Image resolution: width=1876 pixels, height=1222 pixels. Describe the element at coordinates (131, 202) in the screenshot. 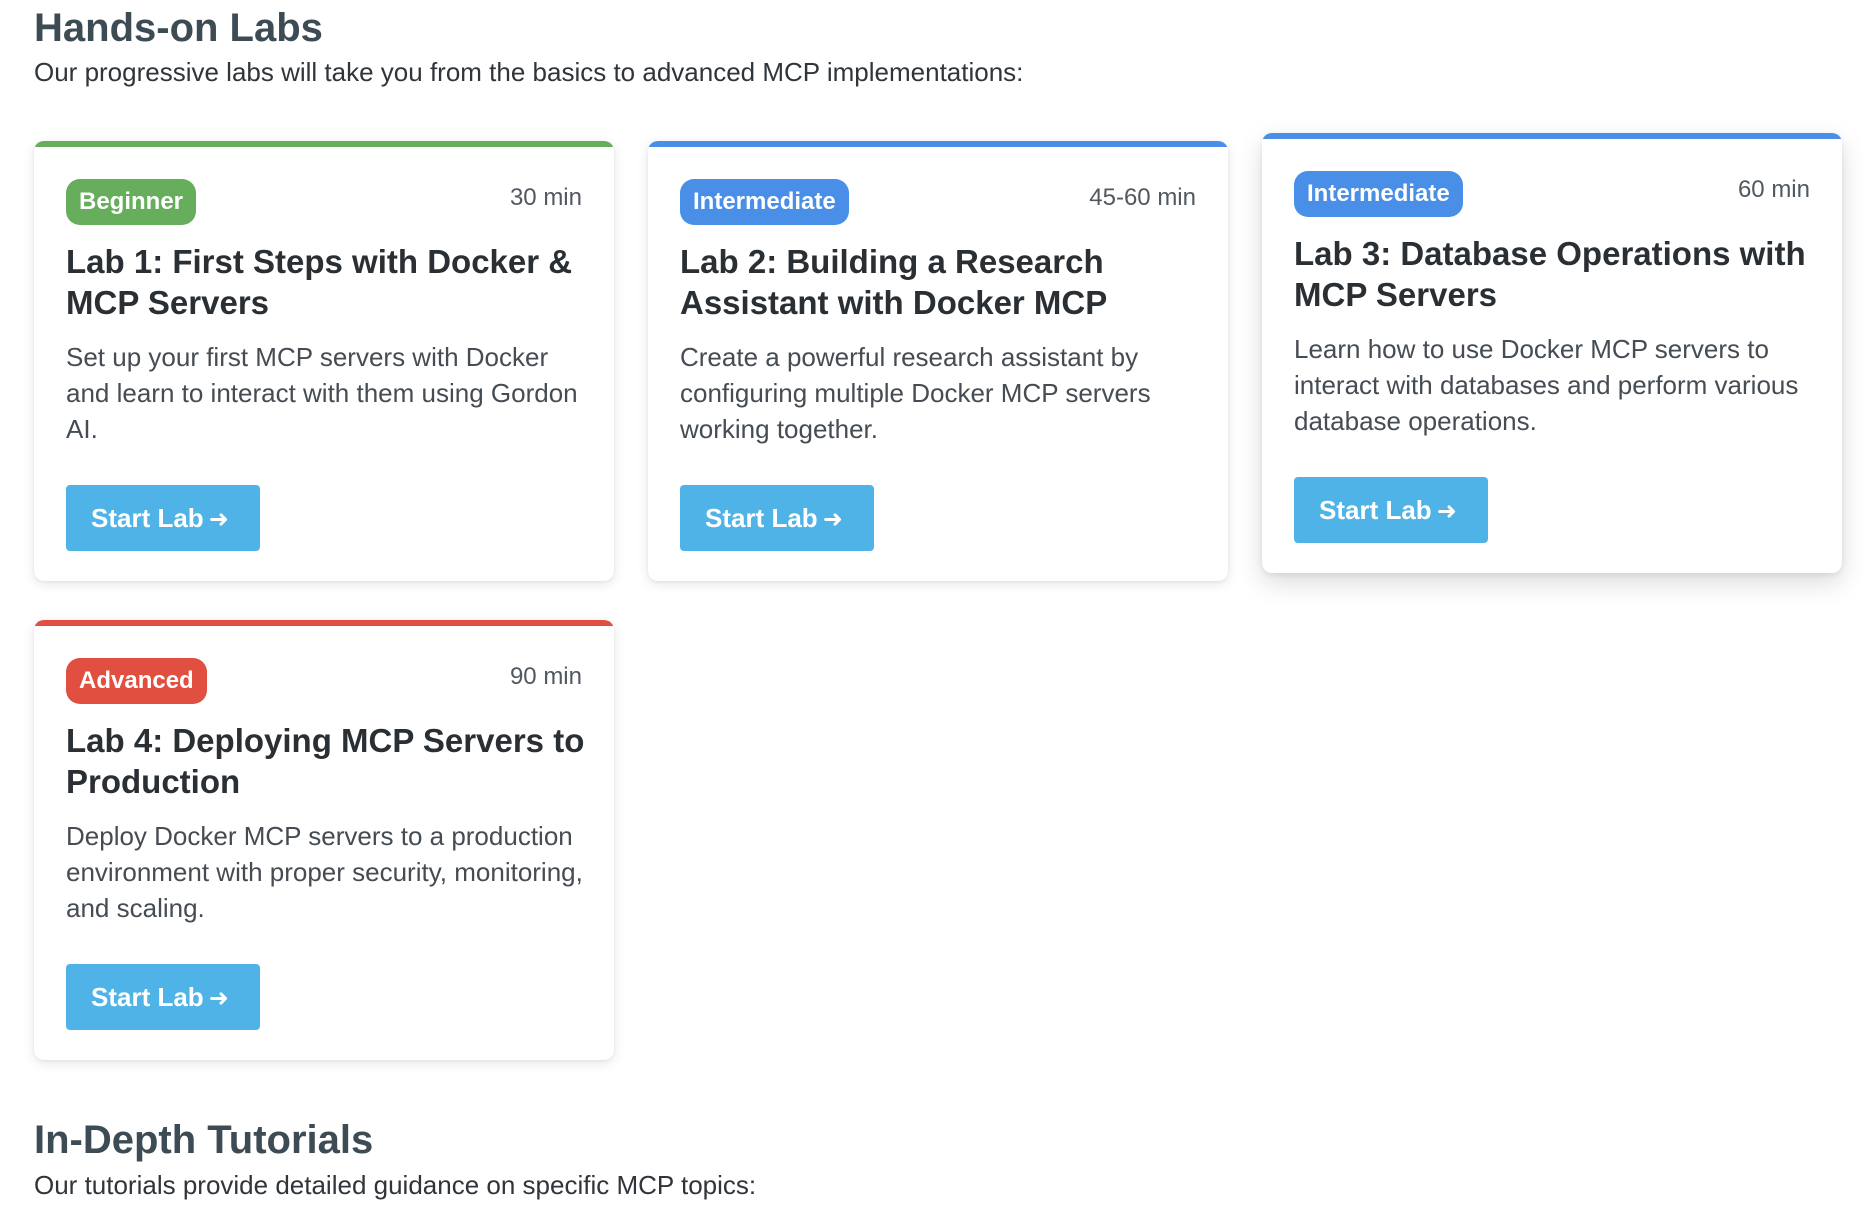

I see `level-badge: Beginner` at that location.